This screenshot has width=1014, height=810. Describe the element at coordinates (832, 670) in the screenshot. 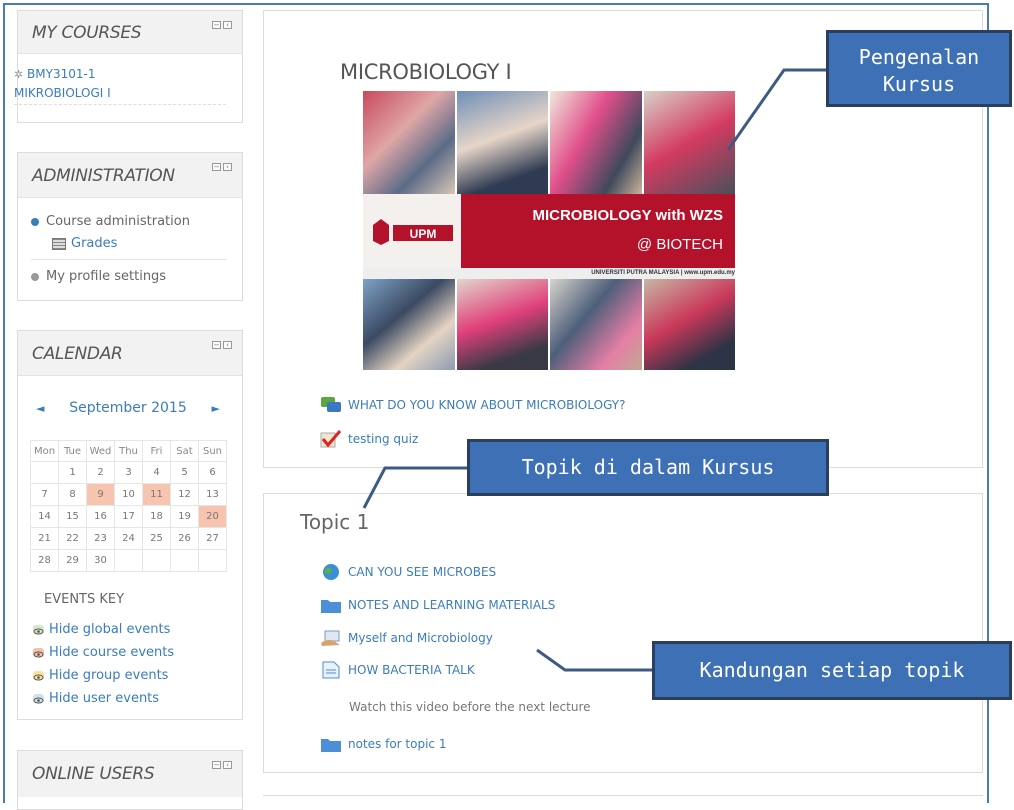

I see `callout-topic-content: Kandungan setiap topik` at that location.